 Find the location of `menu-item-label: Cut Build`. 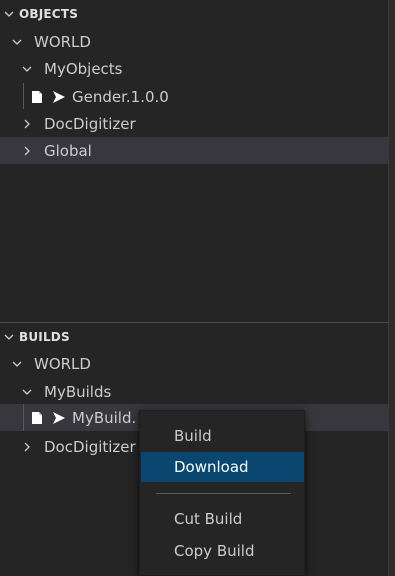

menu-item-label: Cut Build is located at coordinates (208, 519).